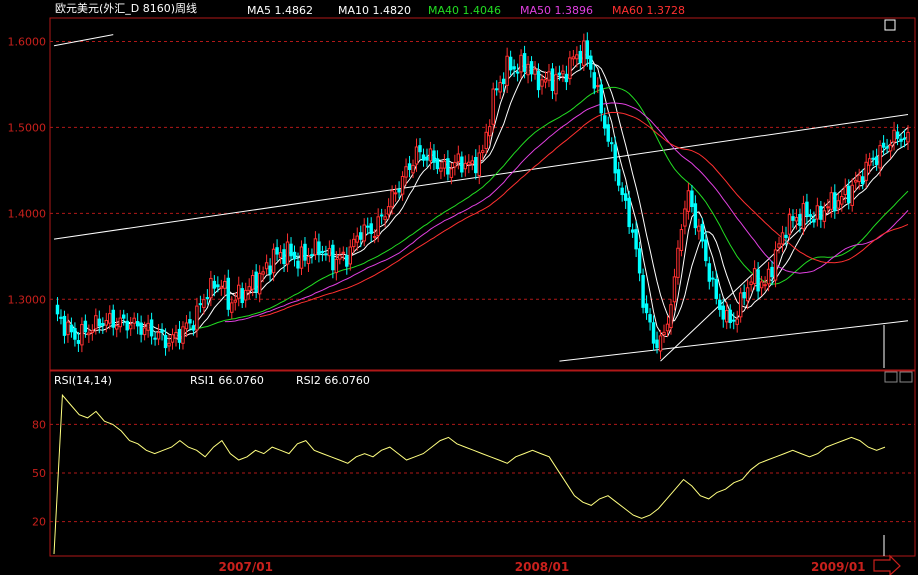 The height and width of the screenshot is (575, 918). Describe the element at coordinates (464, 10) in the screenshot. I see `ma40-readout: MA40 1.4046` at that location.